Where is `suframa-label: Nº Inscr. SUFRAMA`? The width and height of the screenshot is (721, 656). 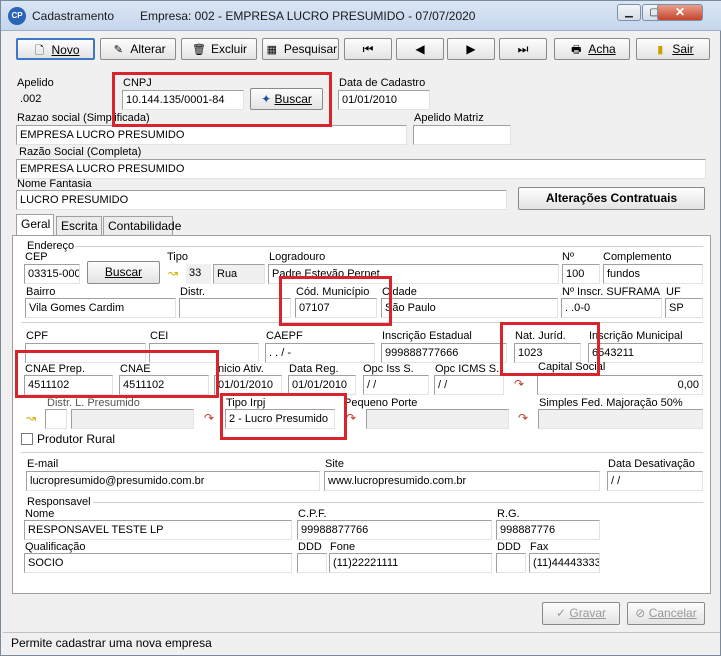 suframa-label: Nº Inscr. SUFRAMA is located at coordinates (611, 292).